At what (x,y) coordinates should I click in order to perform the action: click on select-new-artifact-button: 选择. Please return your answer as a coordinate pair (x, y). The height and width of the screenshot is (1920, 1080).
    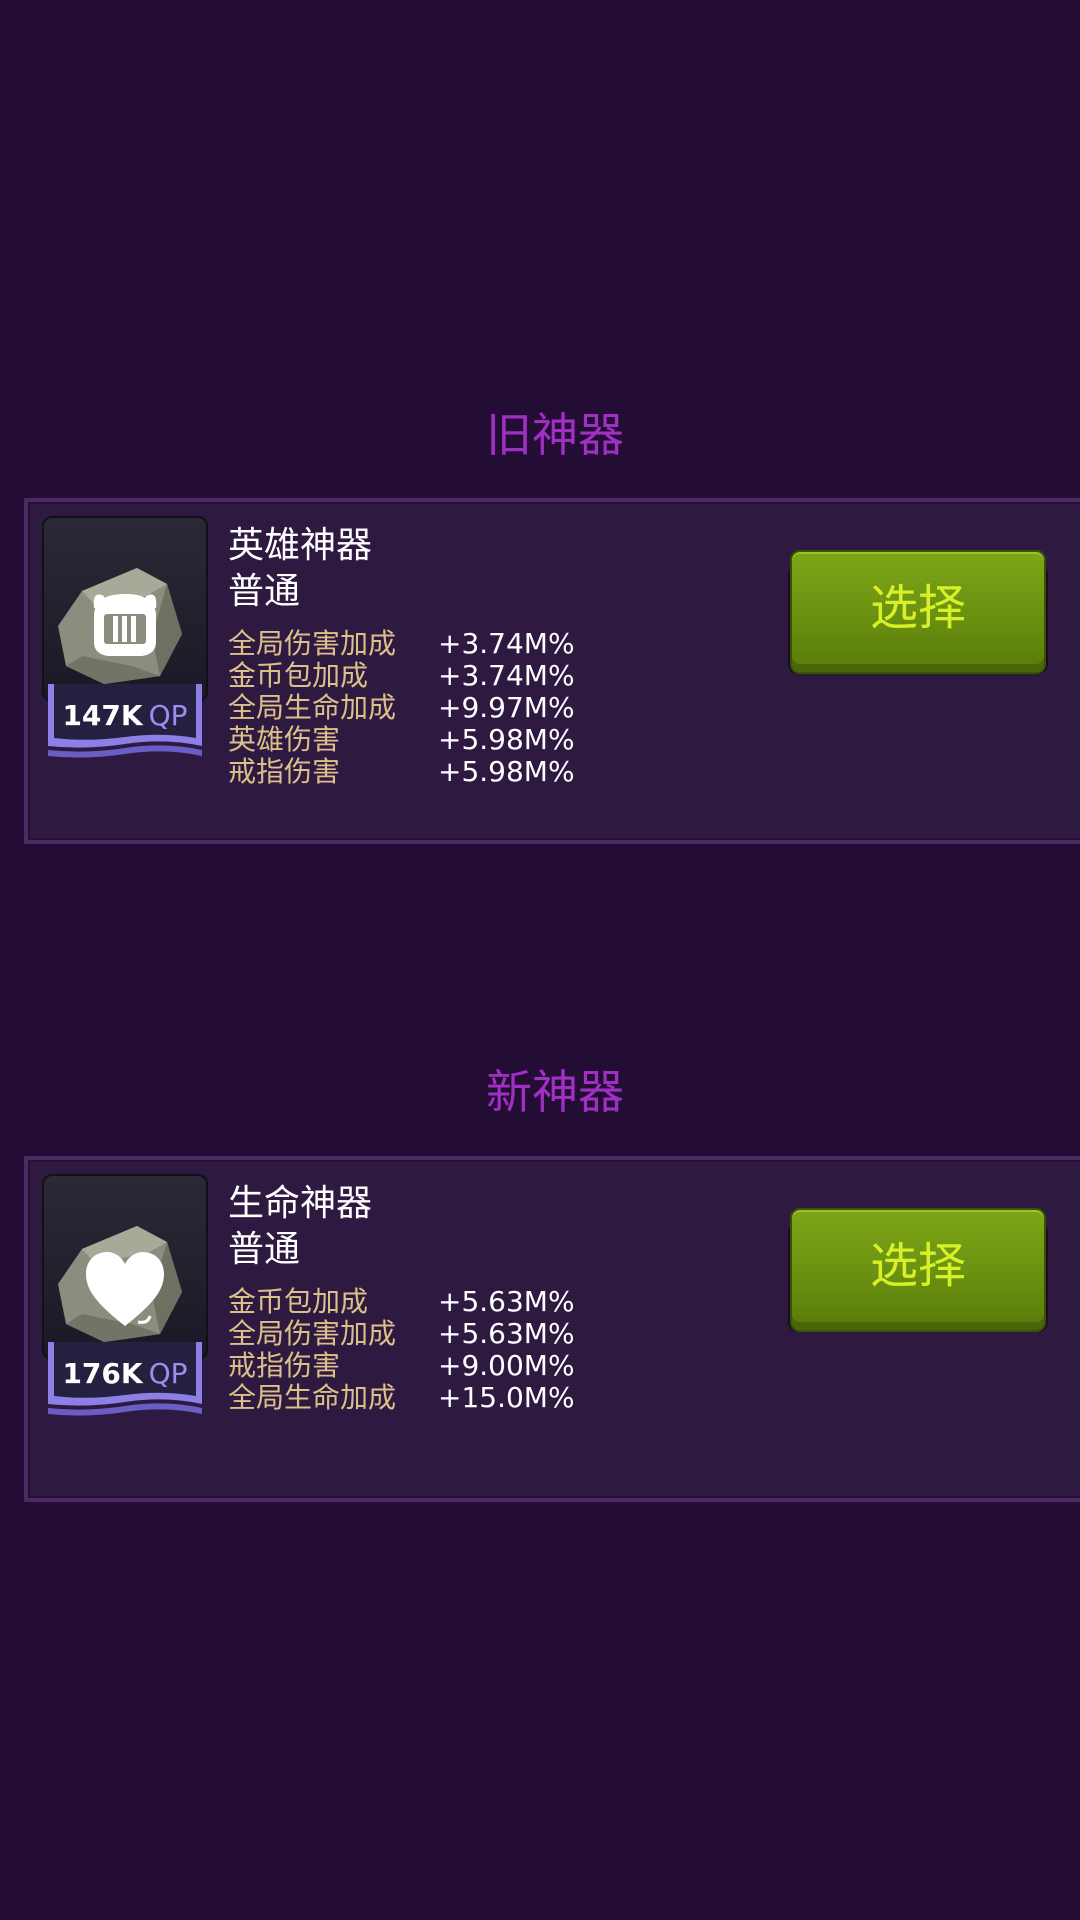
    Looking at the image, I should click on (918, 1270).